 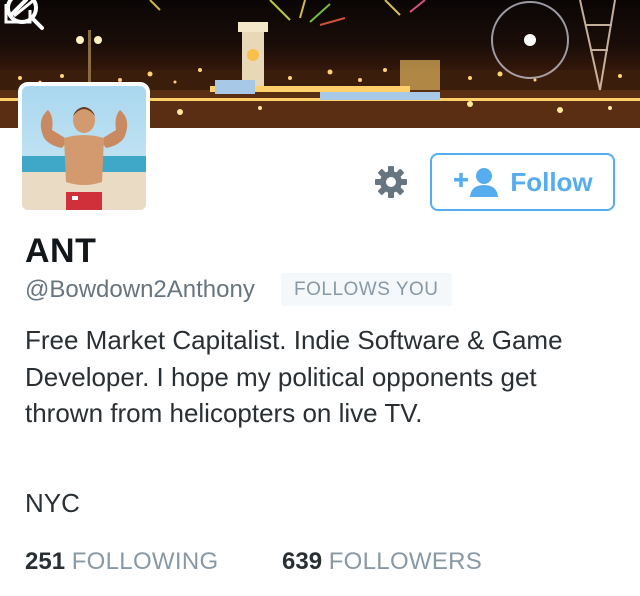 What do you see at coordinates (366, 289) in the screenshot?
I see `follows-you-badge: FOLLOWS YOU` at bounding box center [366, 289].